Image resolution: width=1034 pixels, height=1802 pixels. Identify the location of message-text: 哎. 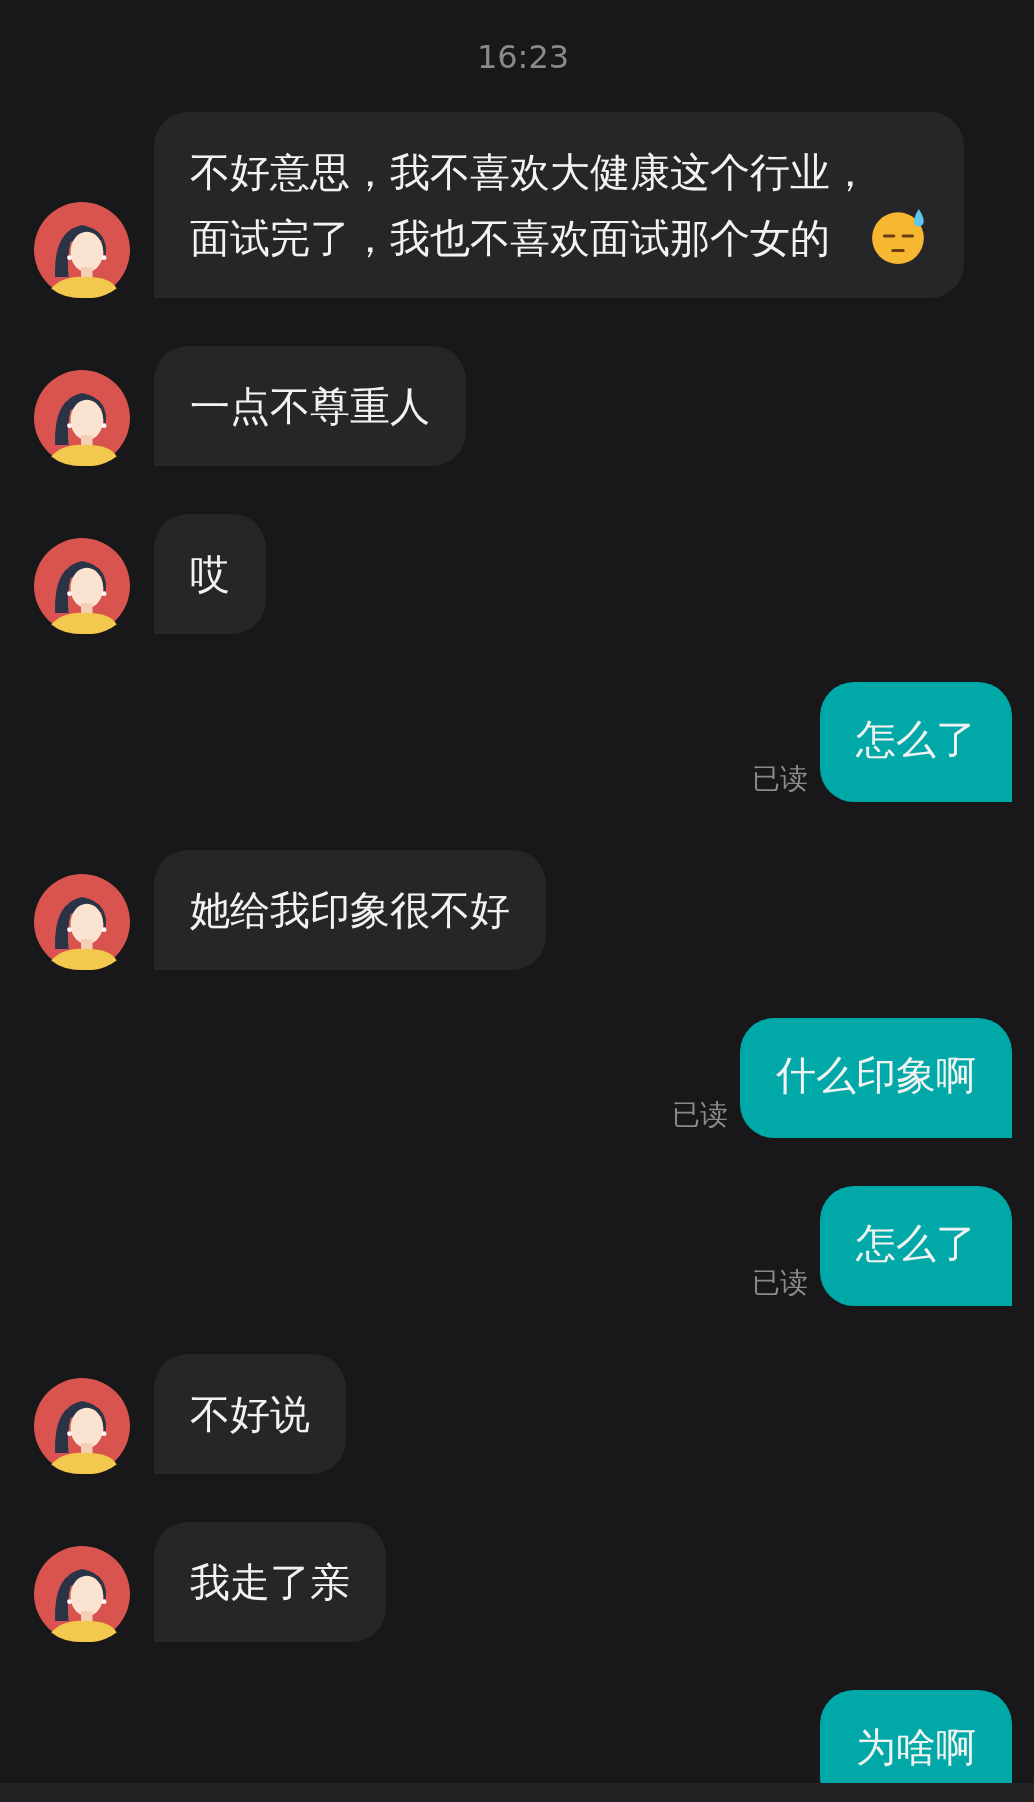
(210, 574).